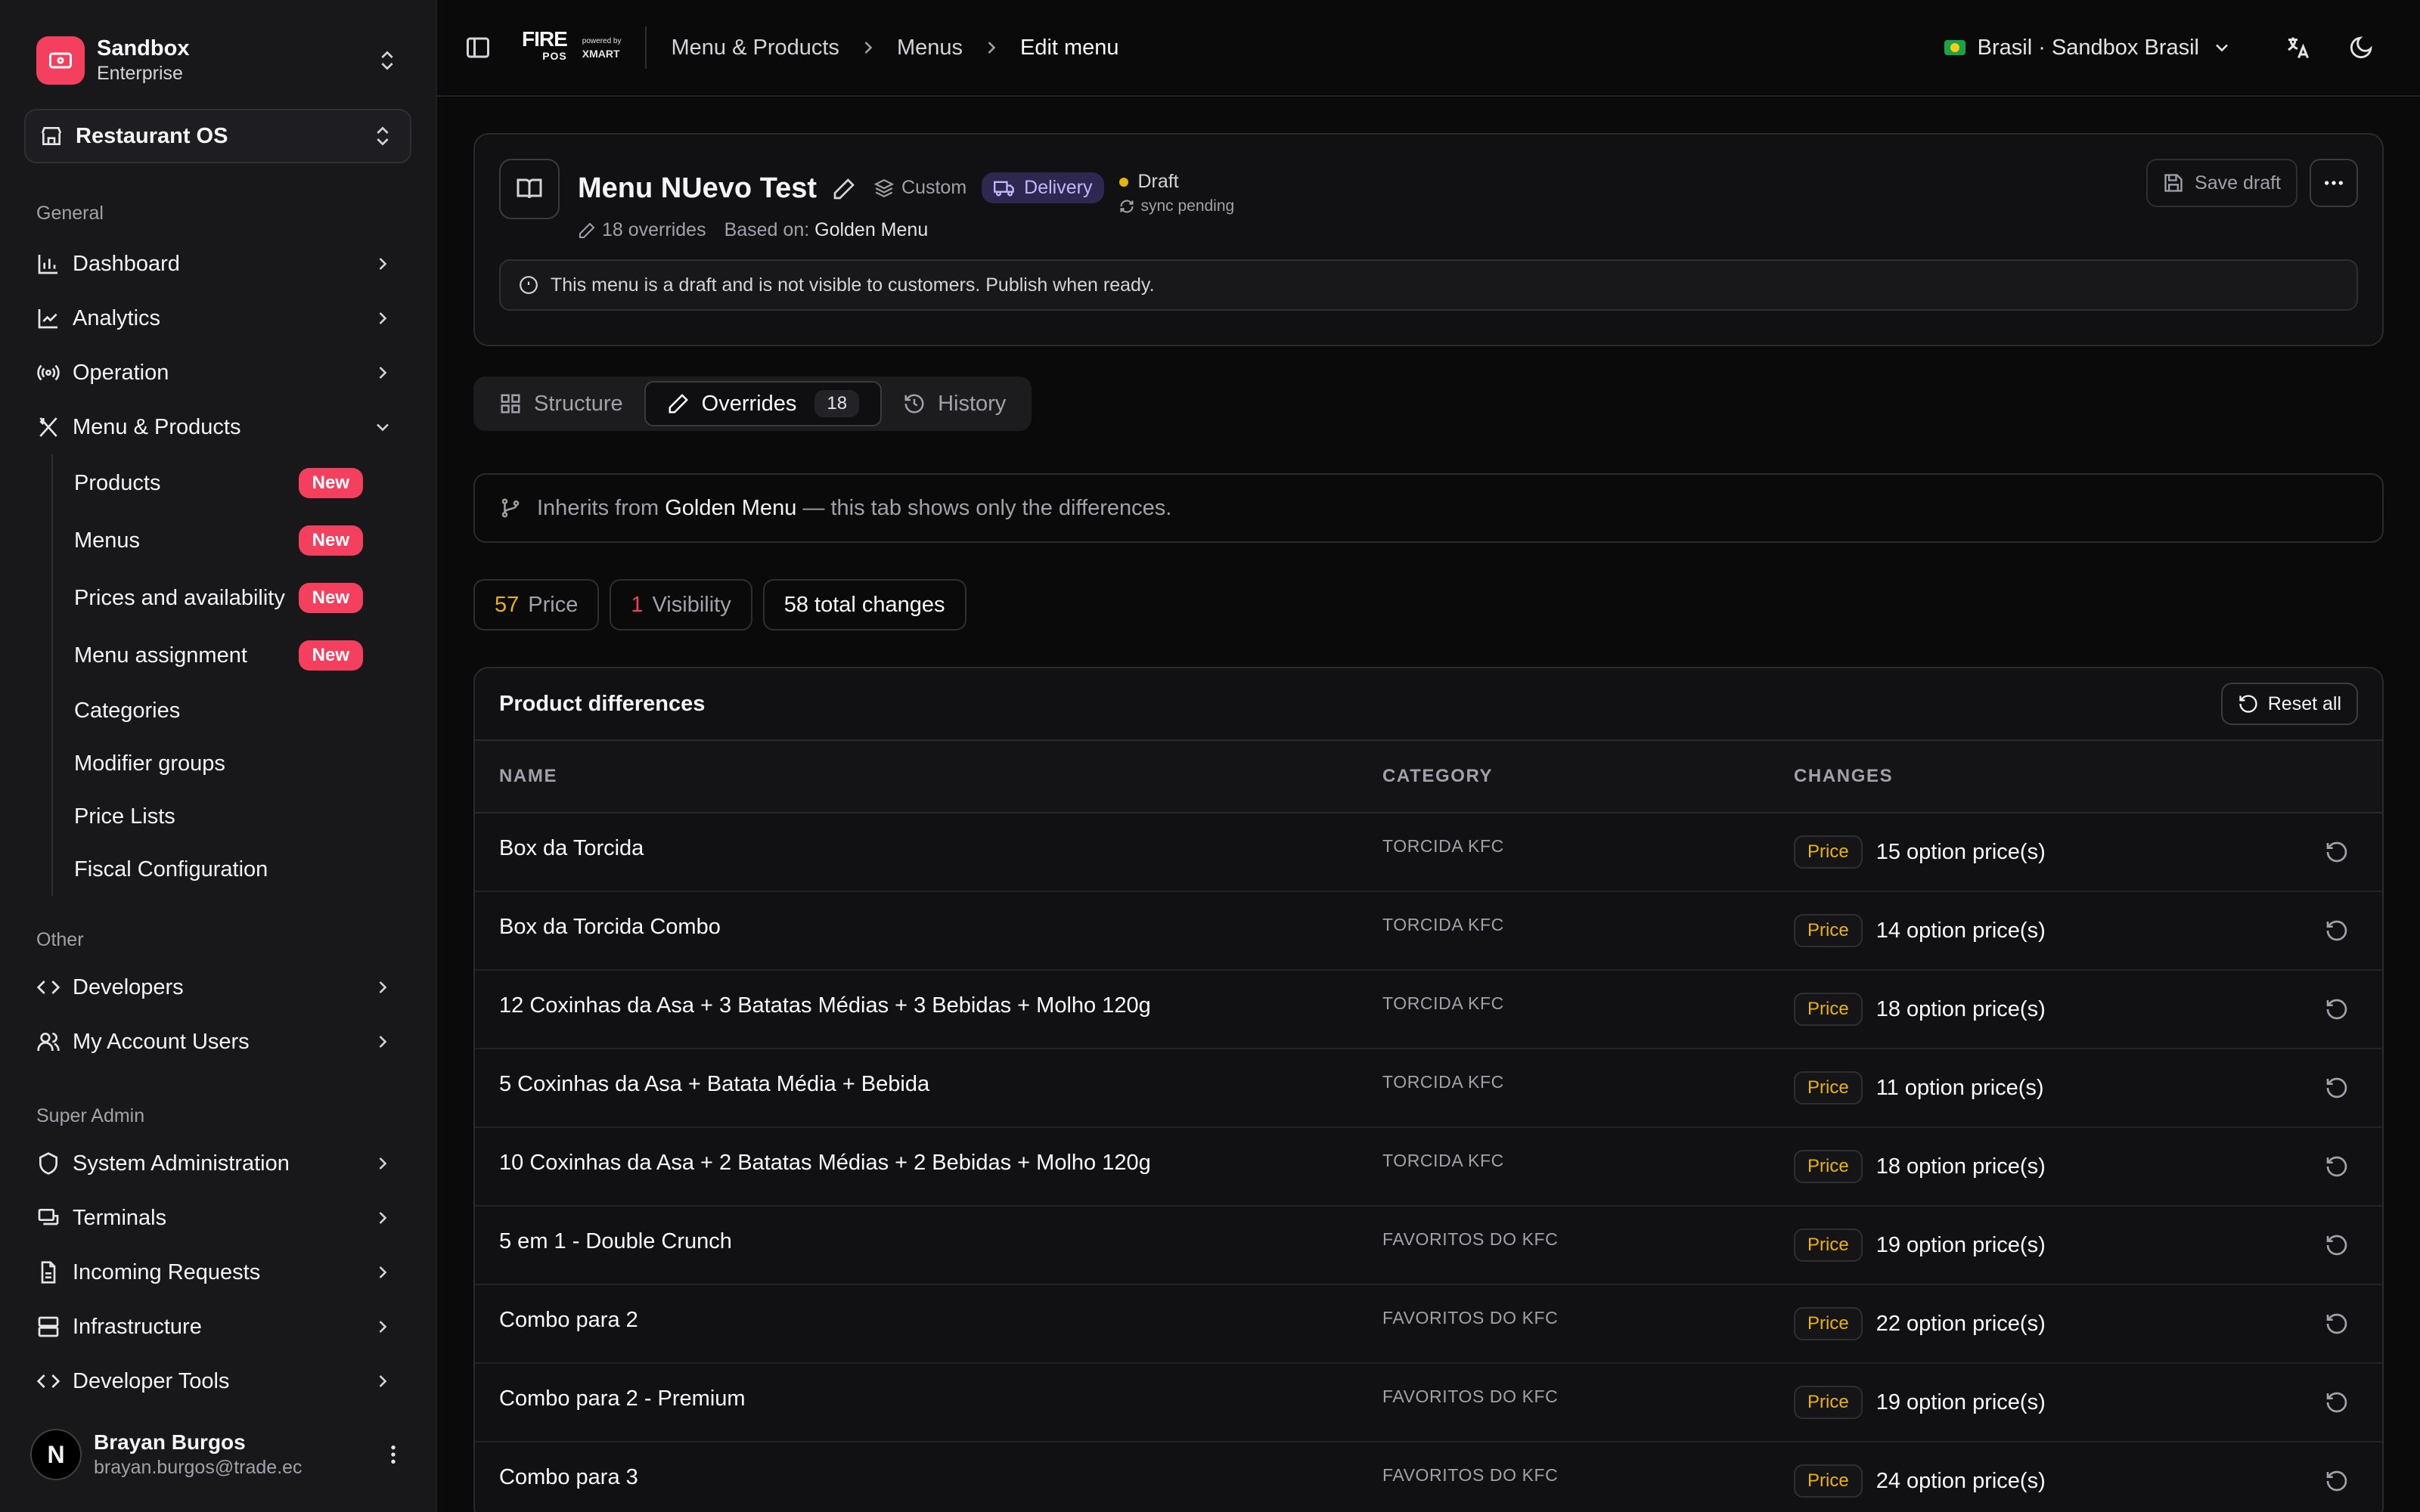  I want to click on region-label: Brasil · Sandbox Brasil, so click(2088, 48).